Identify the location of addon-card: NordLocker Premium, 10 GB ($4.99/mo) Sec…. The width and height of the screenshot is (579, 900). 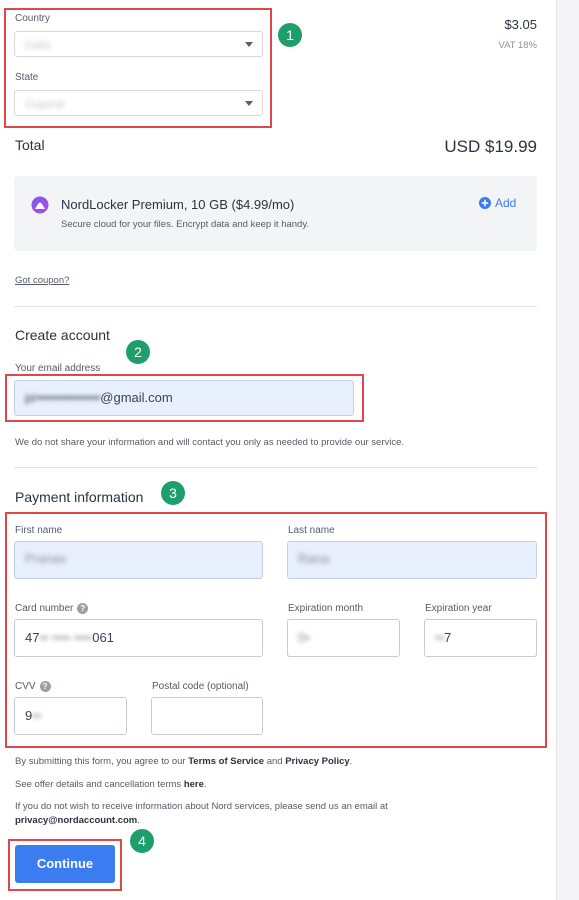
(275, 213).